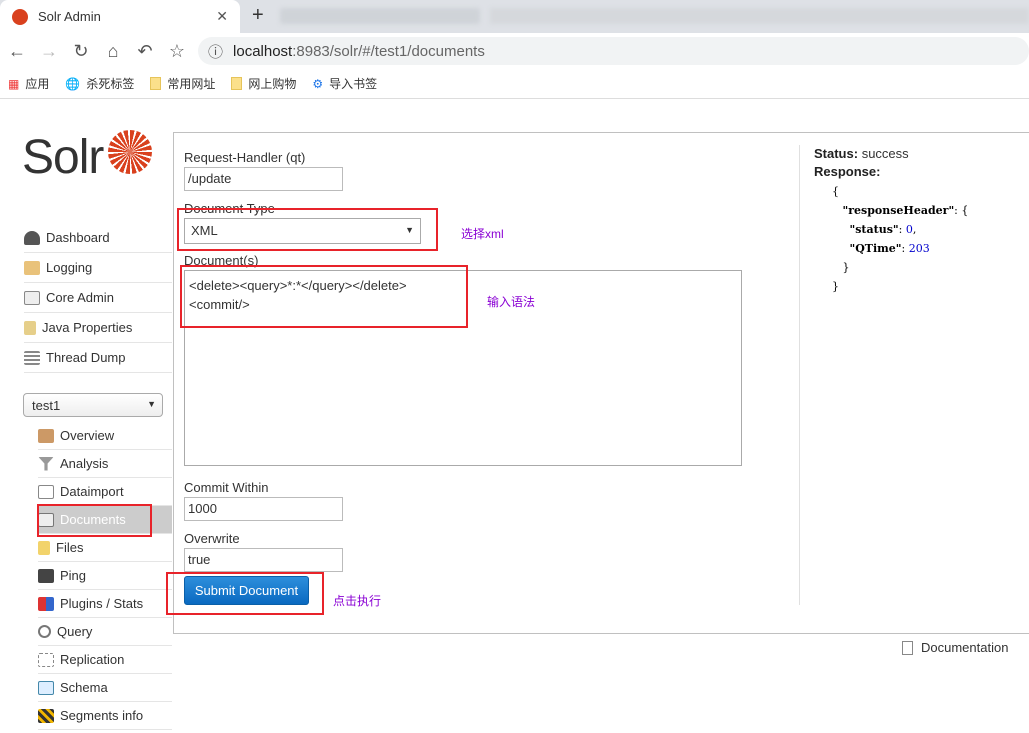 This screenshot has height=733, width=1029. I want to click on documentation-link: Documentation, so click(955, 647).